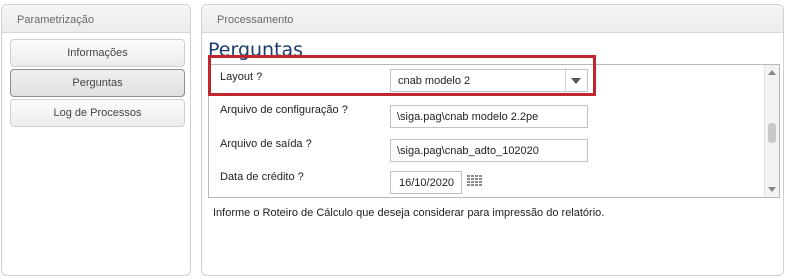  What do you see at coordinates (402, 75) in the screenshot?
I see `layout-highlight-box` at bounding box center [402, 75].